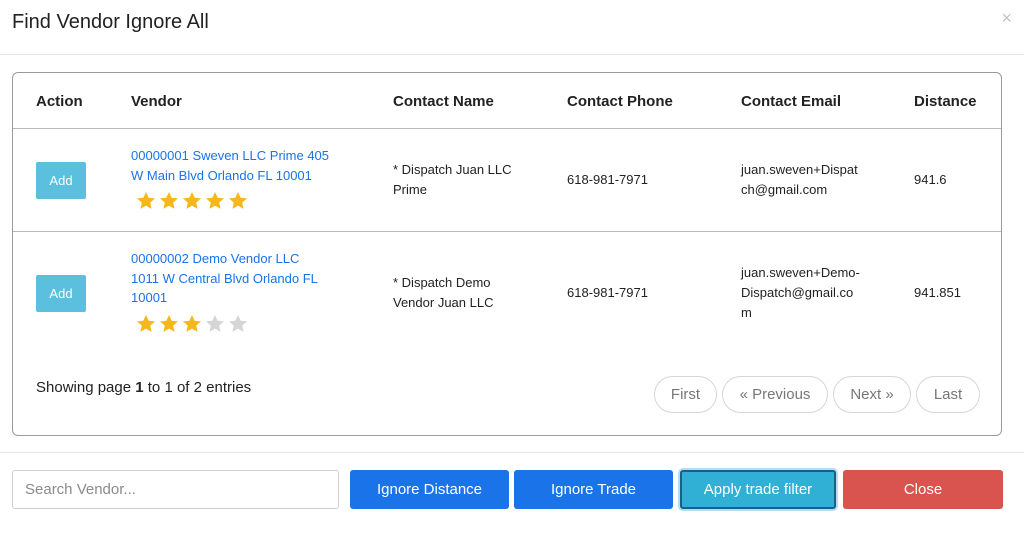 The image size is (1024, 542). What do you see at coordinates (923, 489) in the screenshot?
I see `close-button: Close` at bounding box center [923, 489].